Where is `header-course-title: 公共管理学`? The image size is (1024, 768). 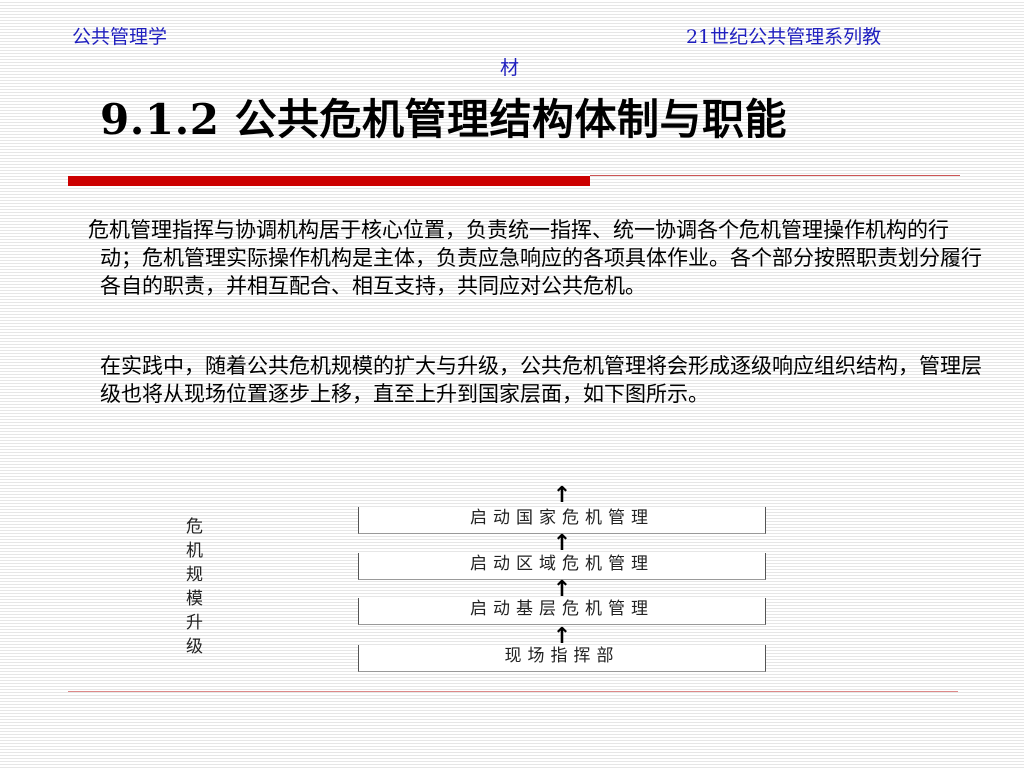 header-course-title: 公共管理学 is located at coordinates (120, 37).